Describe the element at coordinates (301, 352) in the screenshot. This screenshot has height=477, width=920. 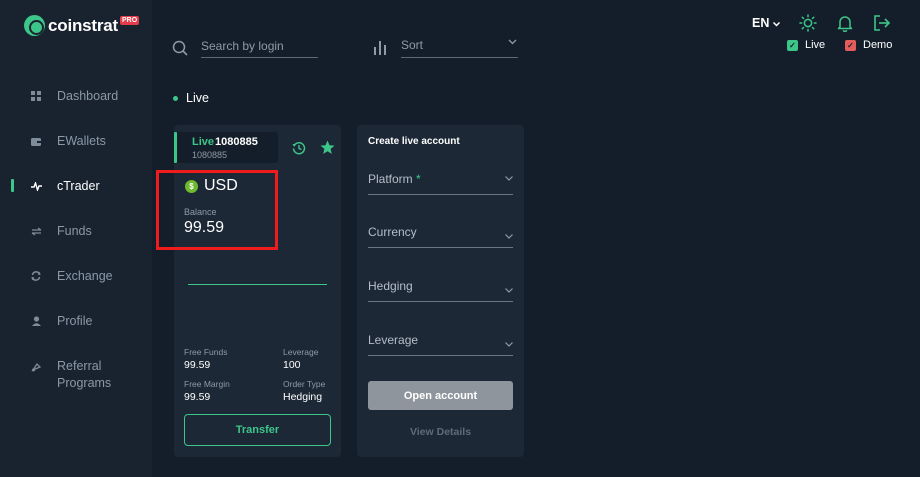
I see `leverage-label: Leverage` at that location.